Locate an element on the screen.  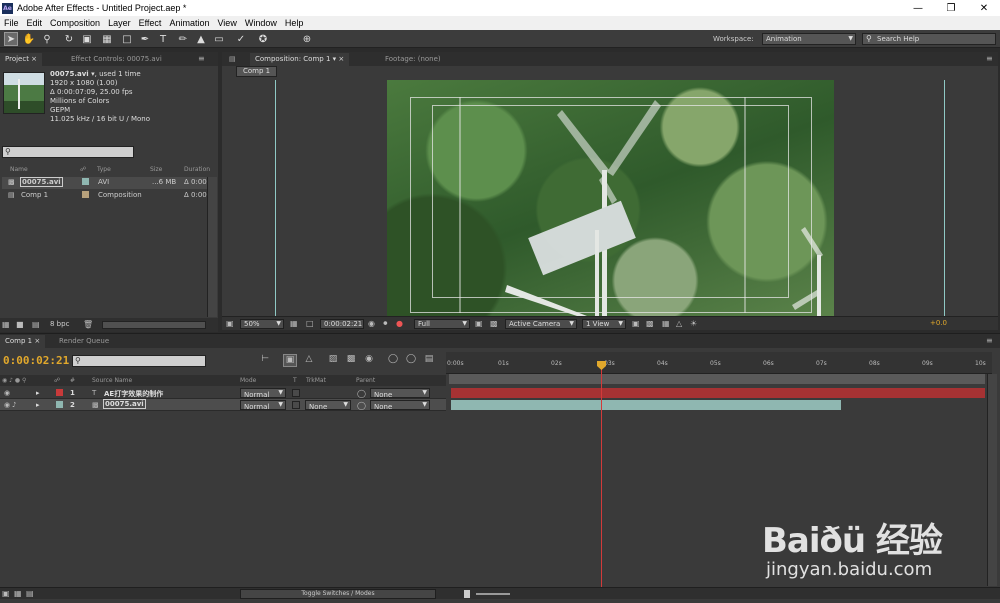
audio-icon: ♪ is located at coordinates (14, 405).